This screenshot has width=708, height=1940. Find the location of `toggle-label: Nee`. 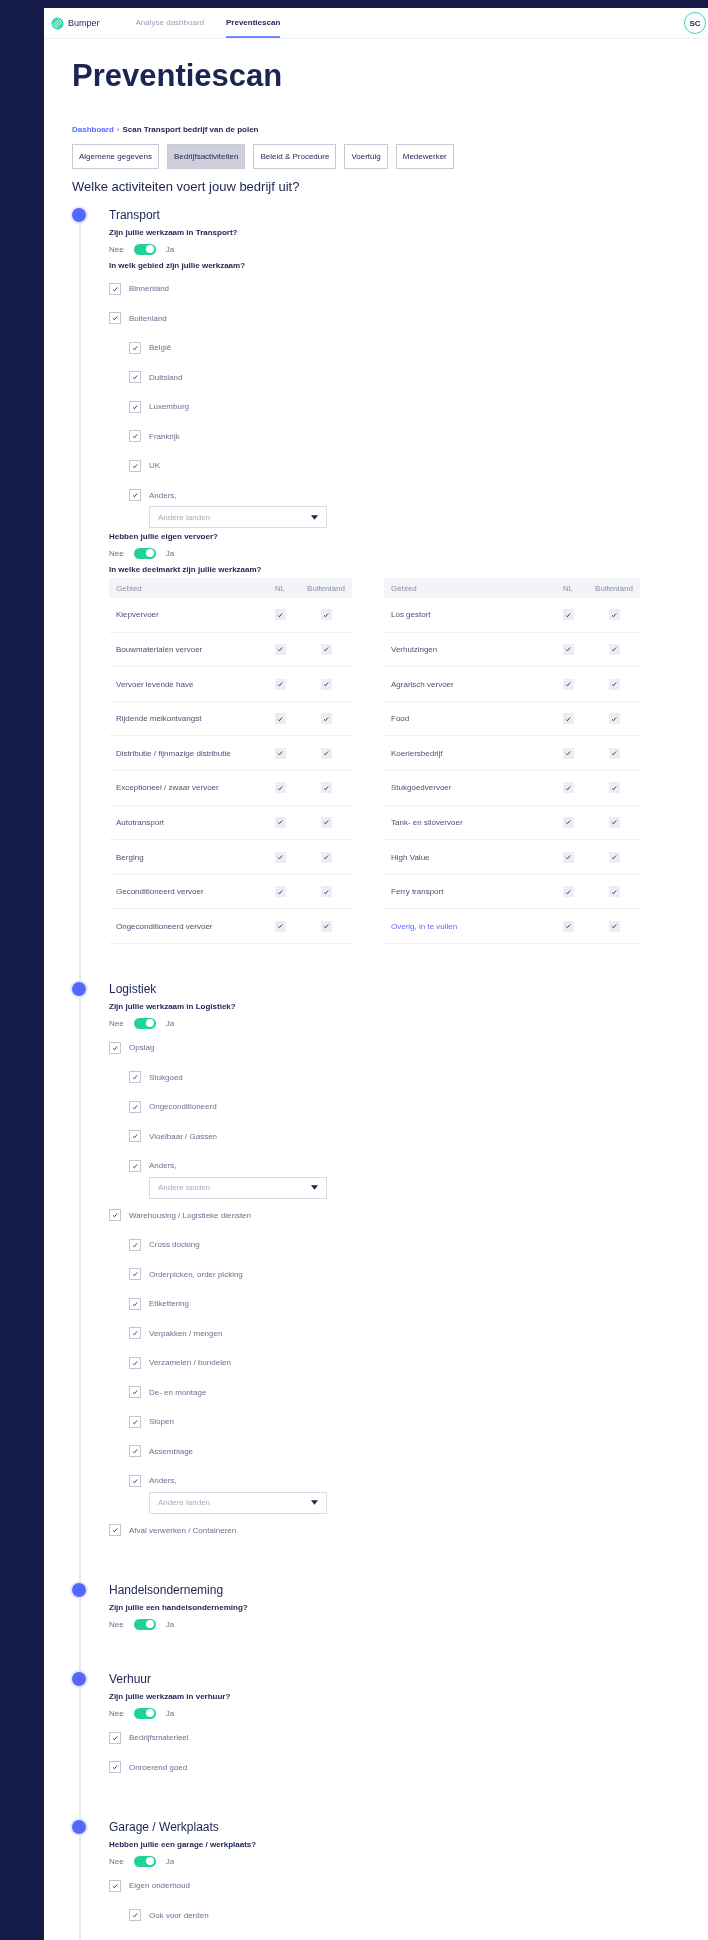

toggle-label: Nee is located at coordinates (116, 1861).